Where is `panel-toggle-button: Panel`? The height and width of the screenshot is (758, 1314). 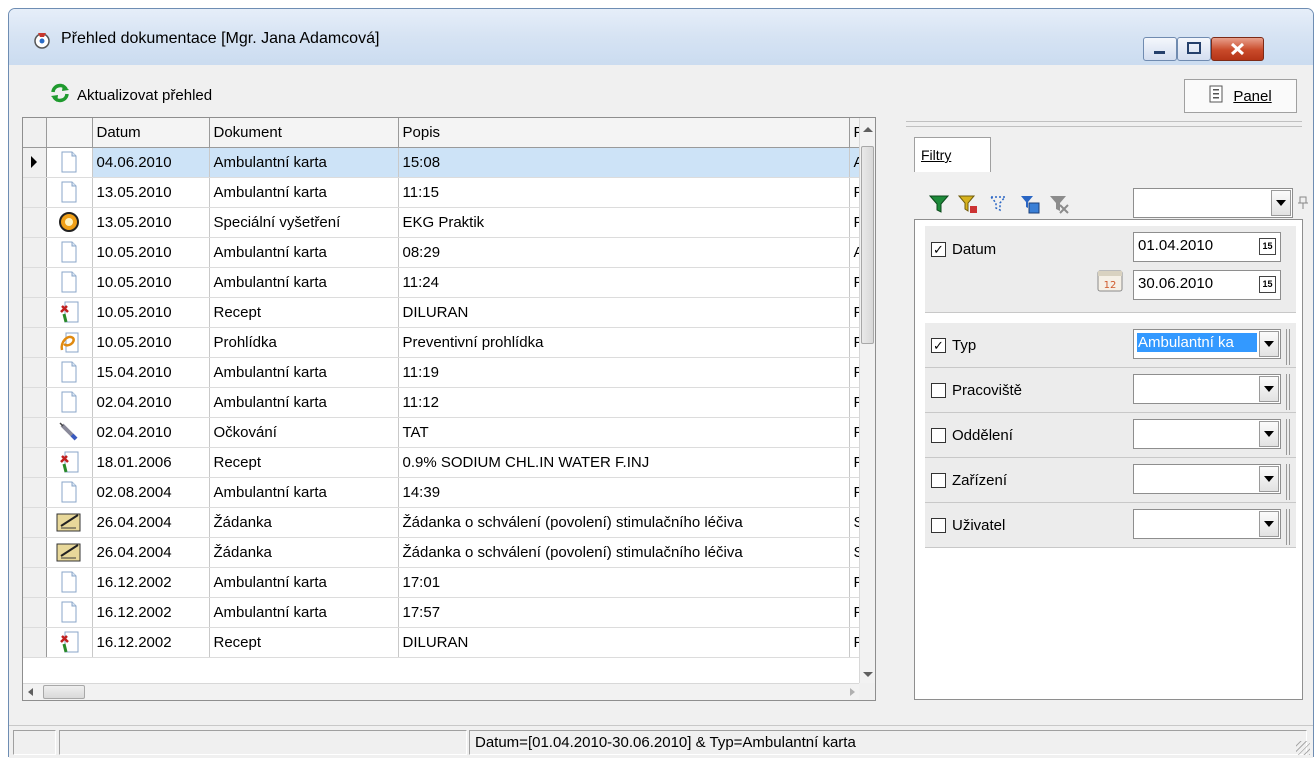
panel-toggle-button: Panel is located at coordinates (1240, 96).